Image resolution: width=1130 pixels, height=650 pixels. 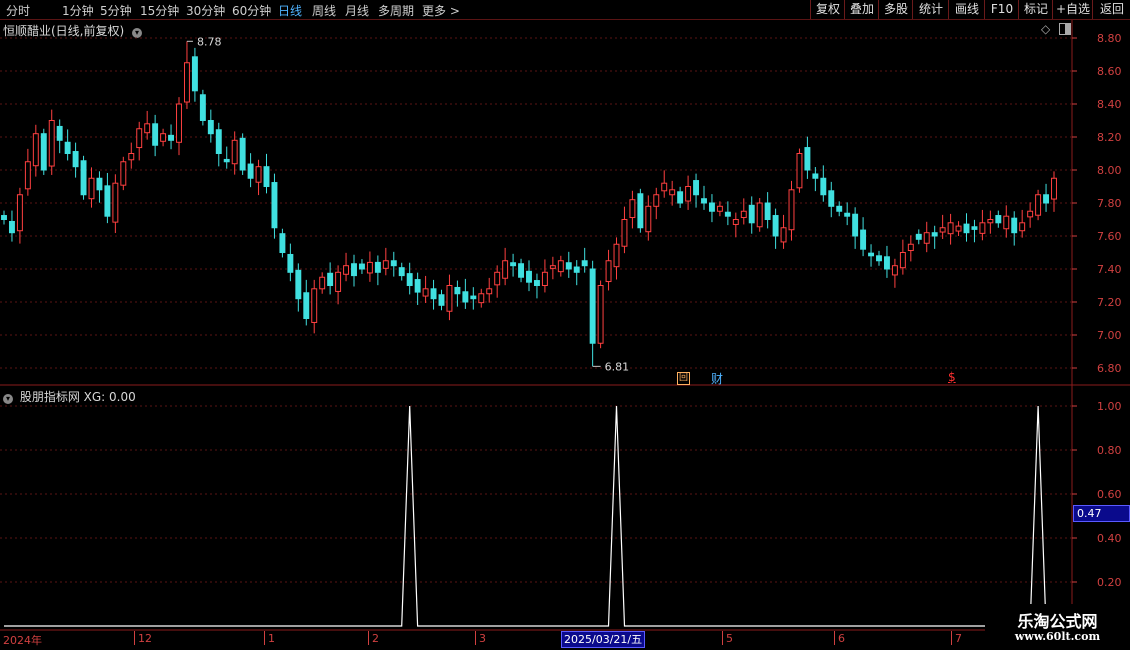 I want to click on price-tick-label: 8.60, so click(x=1109, y=71).